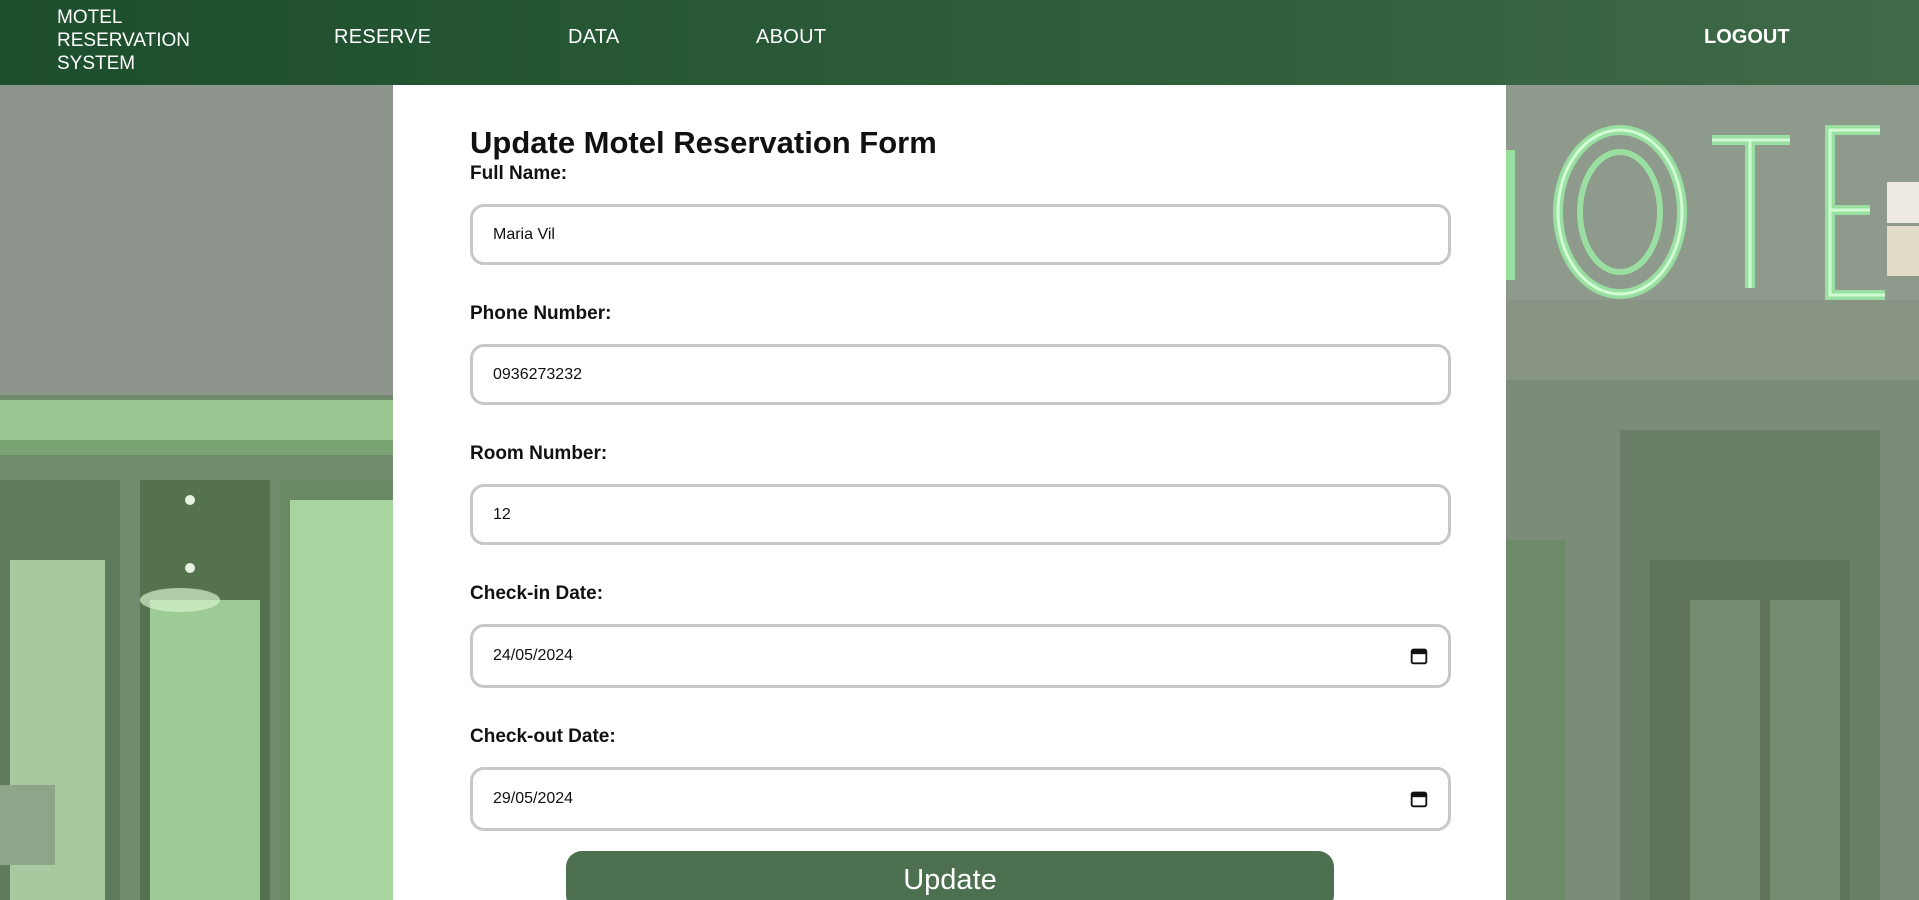 Image resolution: width=1919 pixels, height=900 pixels. I want to click on room-number-label: Room Number:, so click(539, 453).